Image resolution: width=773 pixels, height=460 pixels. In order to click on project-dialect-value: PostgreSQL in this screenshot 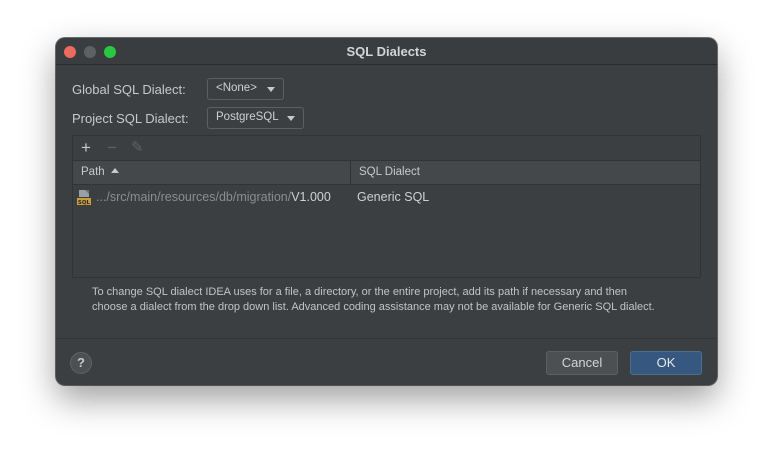, I will do `click(247, 117)`.